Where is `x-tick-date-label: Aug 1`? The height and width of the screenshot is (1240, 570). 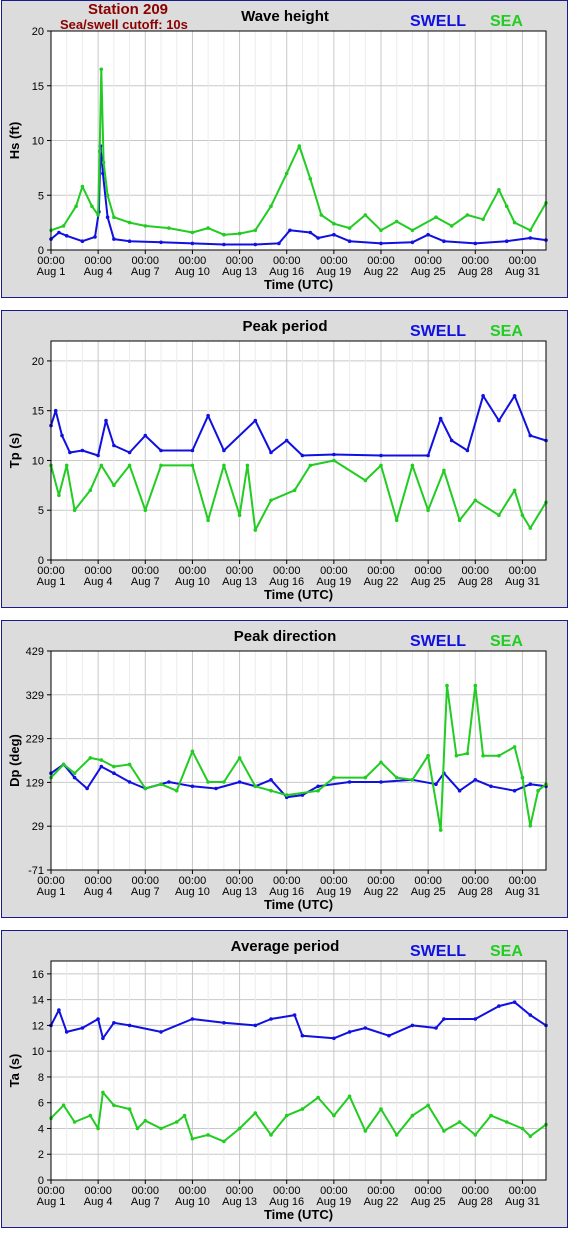 x-tick-date-label: Aug 1 is located at coordinates (51, 272).